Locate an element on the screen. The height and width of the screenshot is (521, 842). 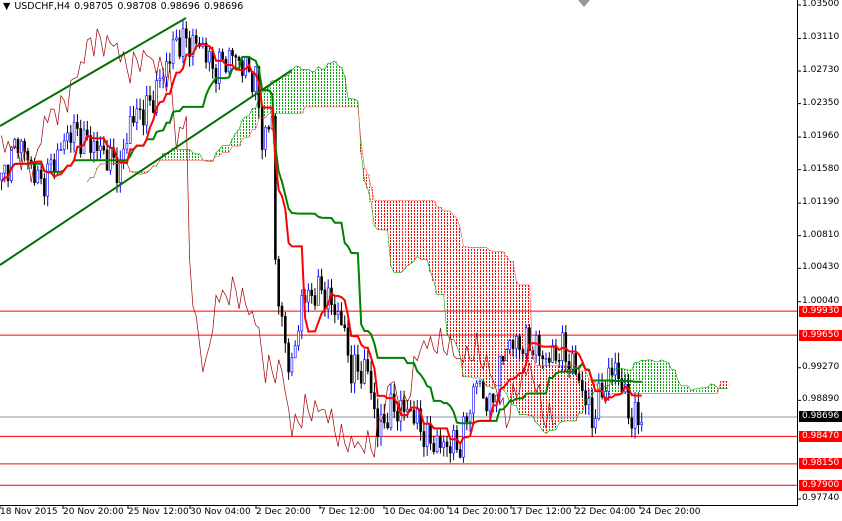
low-value: 0.98696 is located at coordinates (180, 6).